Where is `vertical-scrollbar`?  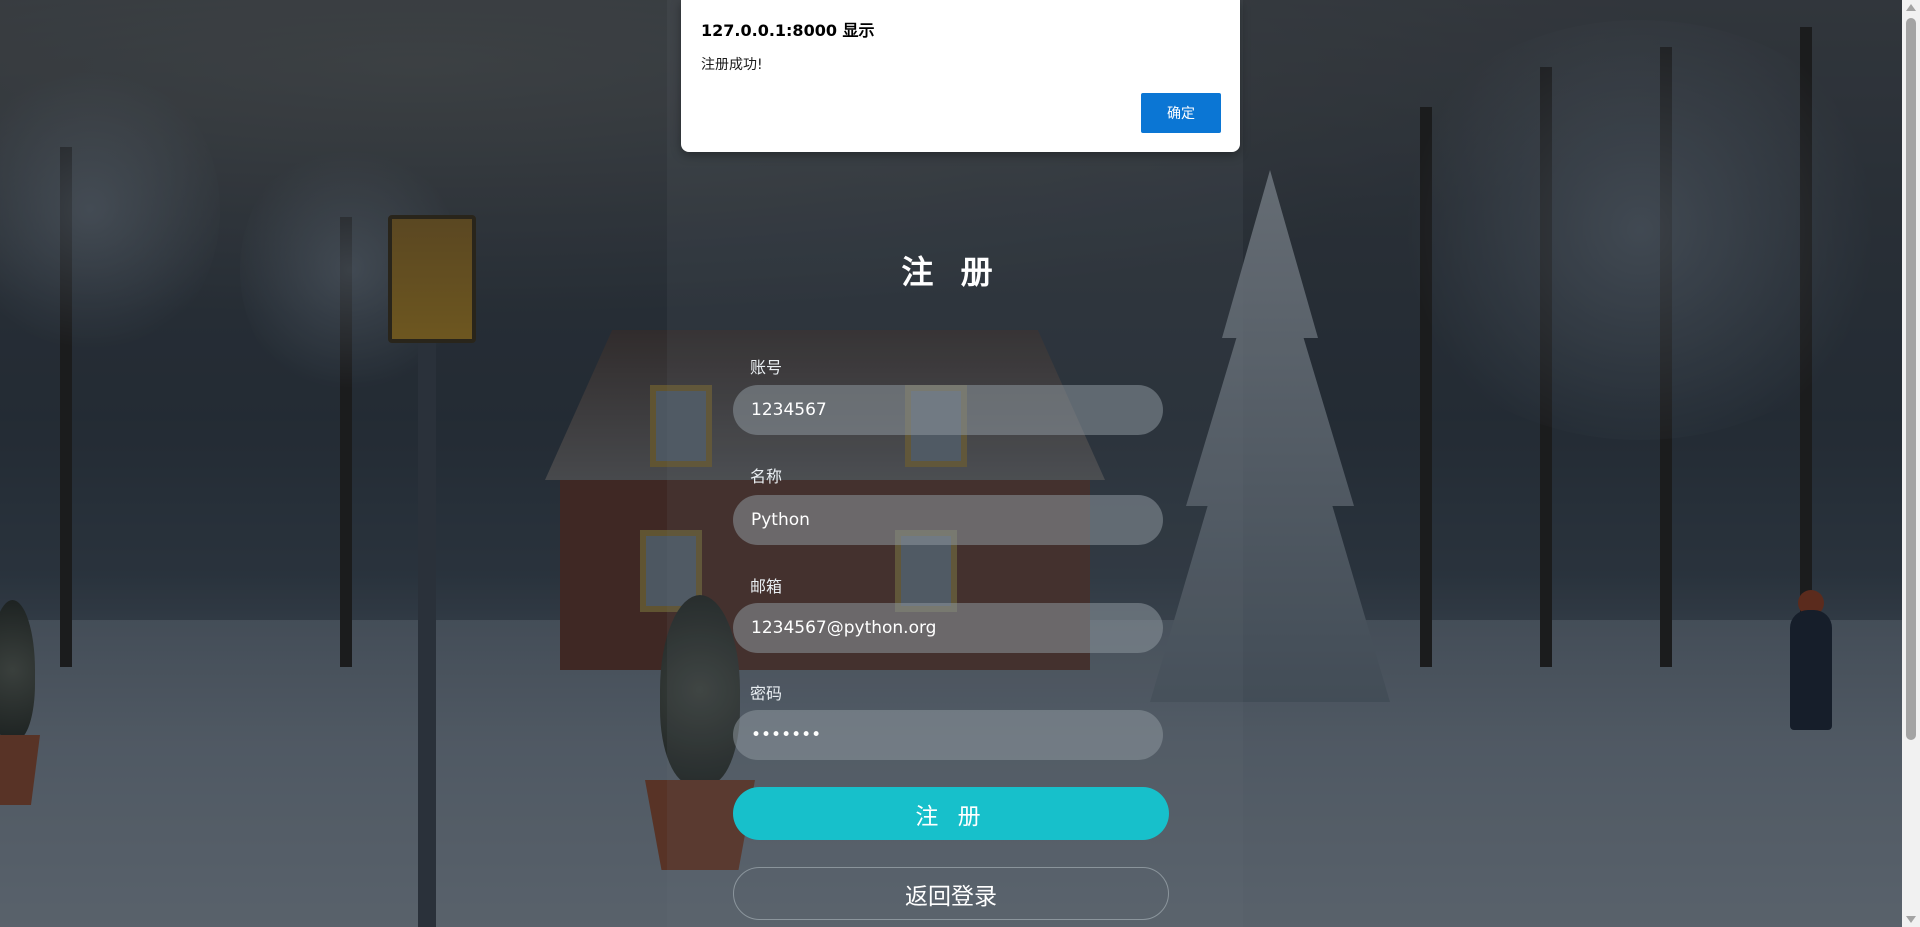 vertical-scrollbar is located at coordinates (1911, 463).